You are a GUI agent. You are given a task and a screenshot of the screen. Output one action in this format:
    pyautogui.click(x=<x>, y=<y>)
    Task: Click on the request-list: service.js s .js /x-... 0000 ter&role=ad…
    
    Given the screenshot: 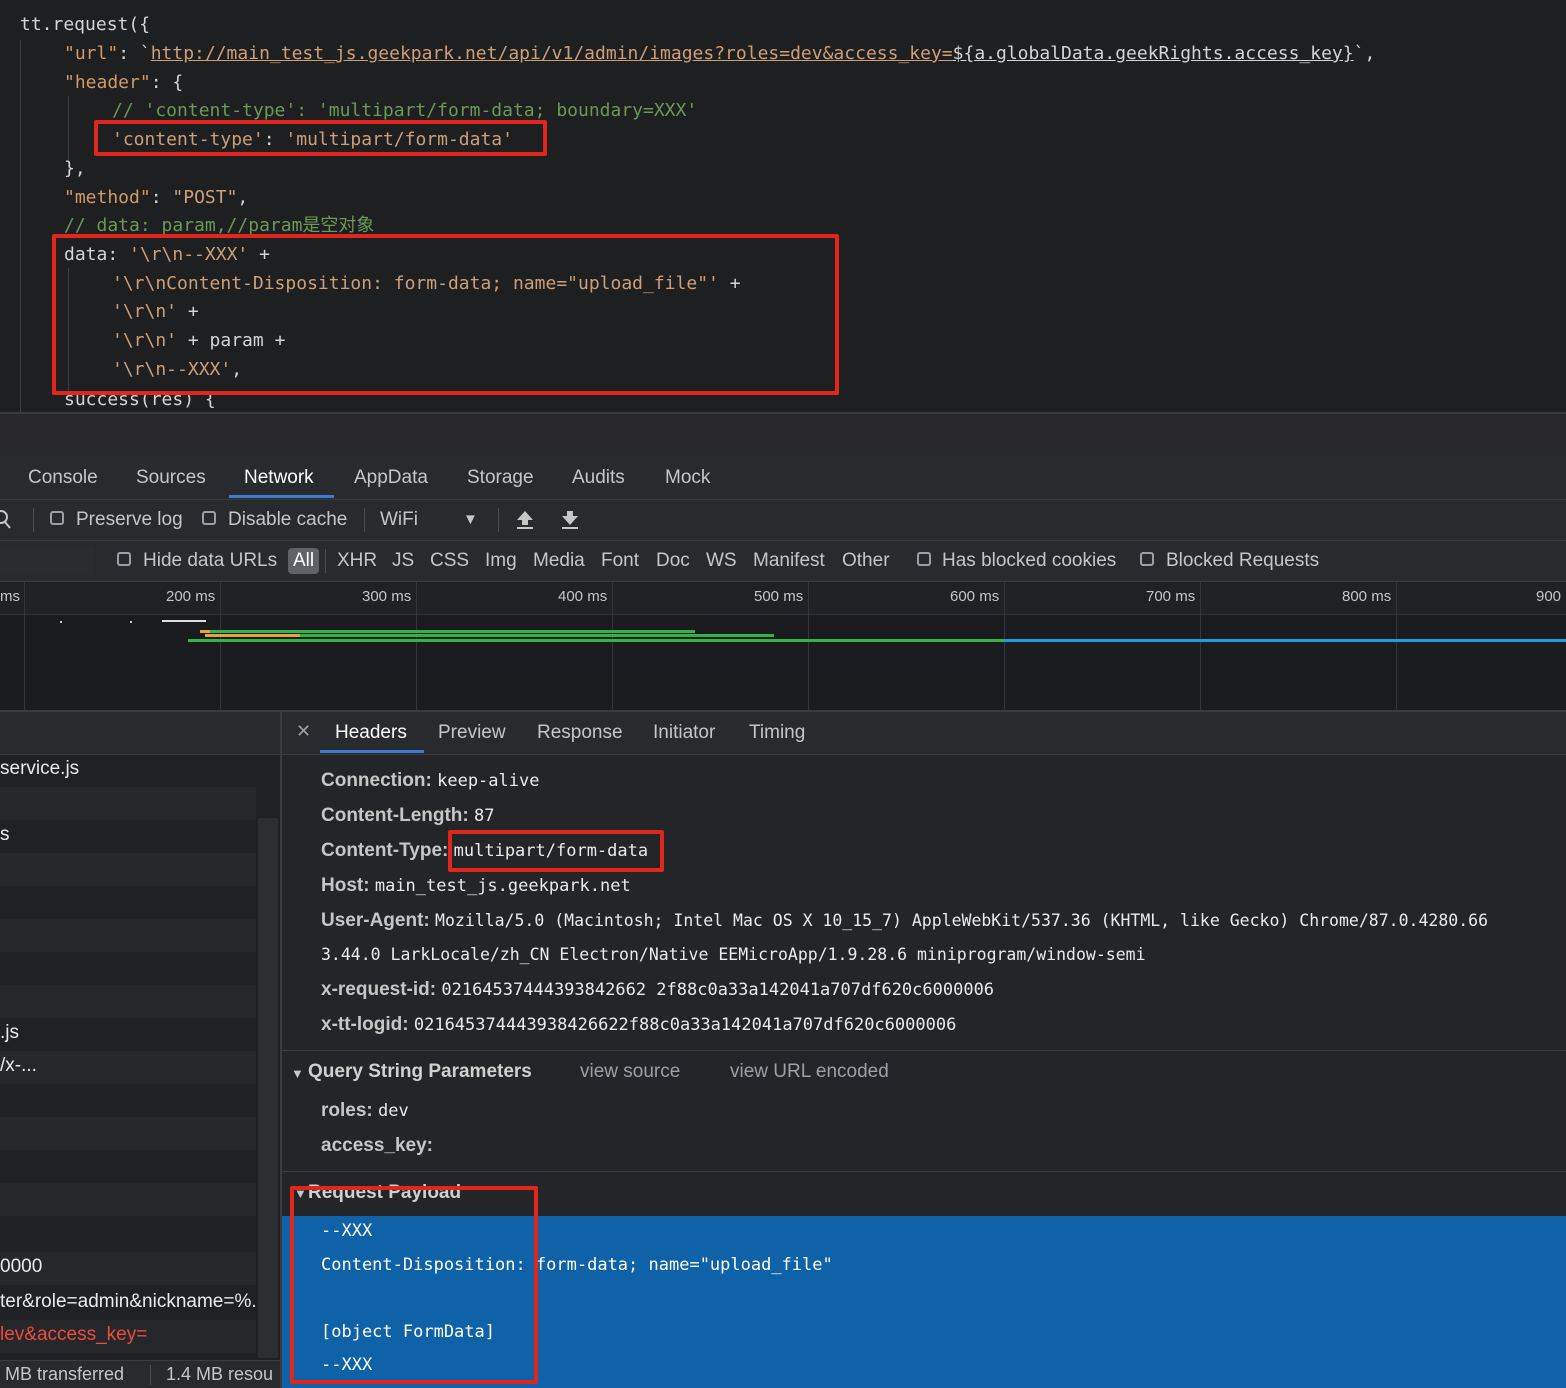 What is the action you would take?
    pyautogui.click(x=141, y=1050)
    